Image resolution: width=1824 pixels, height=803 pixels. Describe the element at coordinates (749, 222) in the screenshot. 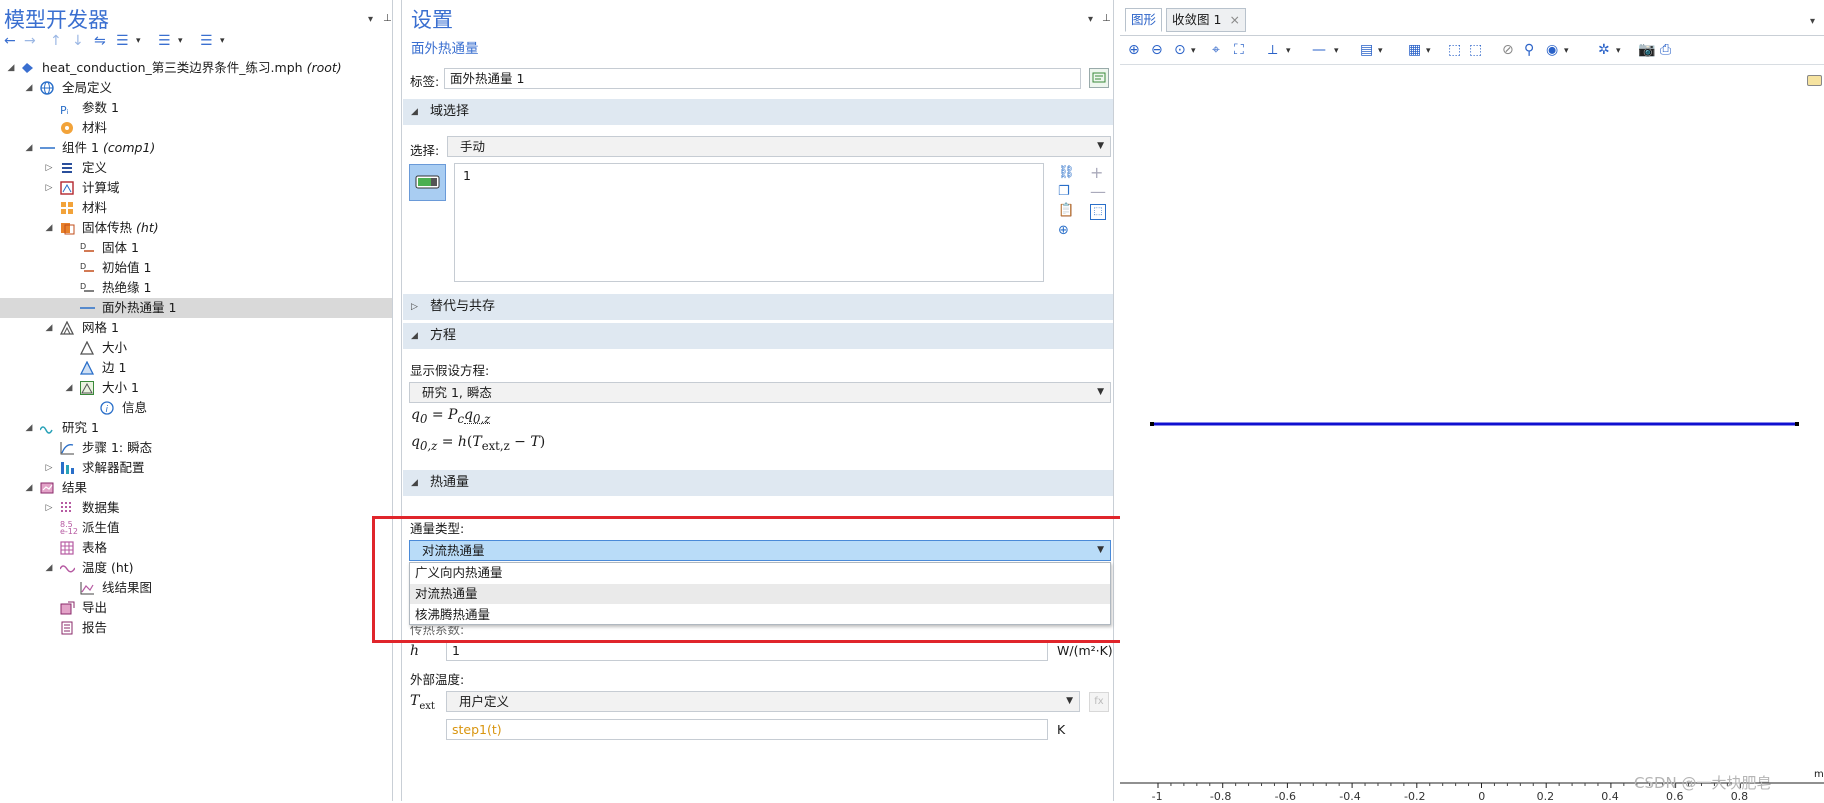

I see `selection-list: 1` at that location.